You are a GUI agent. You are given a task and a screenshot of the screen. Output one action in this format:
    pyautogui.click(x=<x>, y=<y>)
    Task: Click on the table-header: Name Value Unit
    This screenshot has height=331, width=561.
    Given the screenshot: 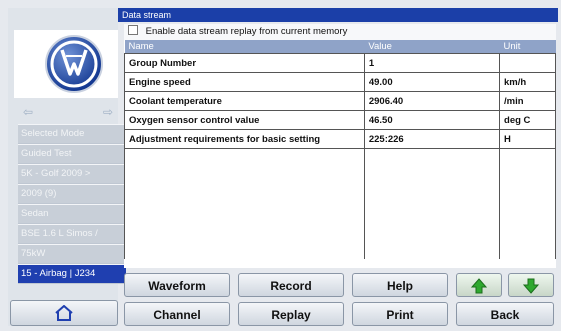 What is the action you would take?
    pyautogui.click(x=340, y=47)
    